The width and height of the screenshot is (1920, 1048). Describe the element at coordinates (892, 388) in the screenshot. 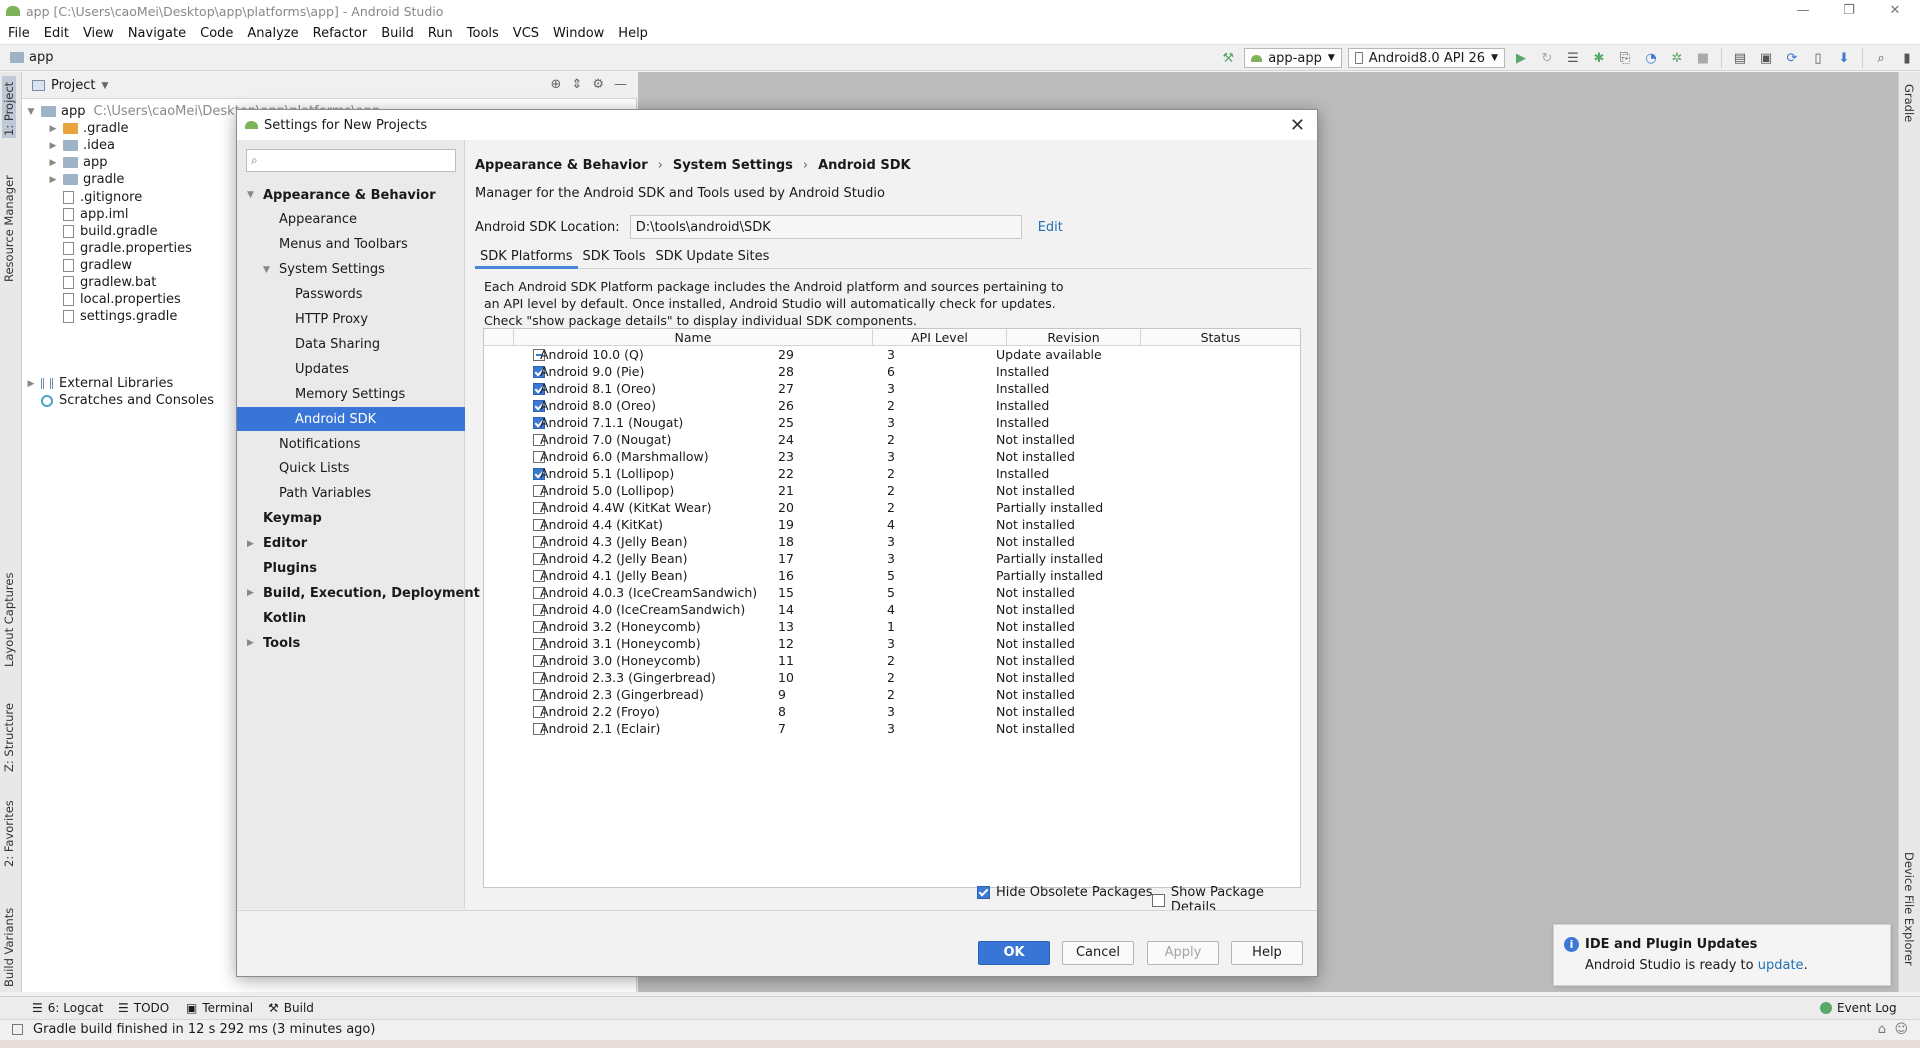

I see `table-row: Android 8.1 (Oreo) 27 3 Installed` at that location.